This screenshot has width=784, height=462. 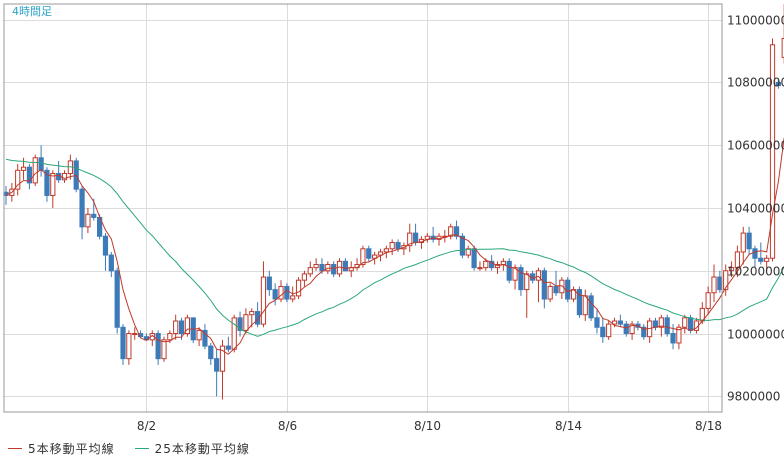 I want to click on chart-title: 4時間足, so click(x=32, y=11).